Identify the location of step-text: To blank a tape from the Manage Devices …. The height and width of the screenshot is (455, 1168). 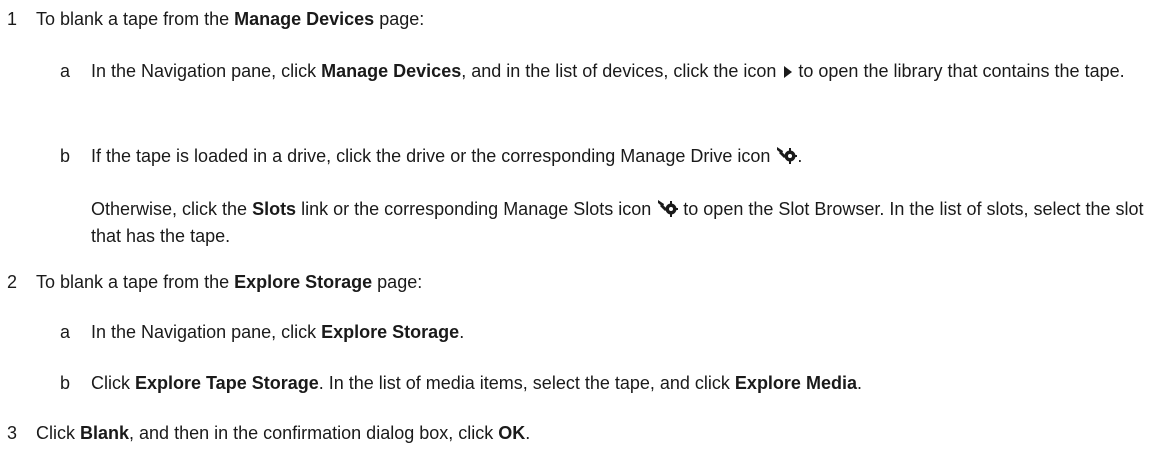
(230, 19).